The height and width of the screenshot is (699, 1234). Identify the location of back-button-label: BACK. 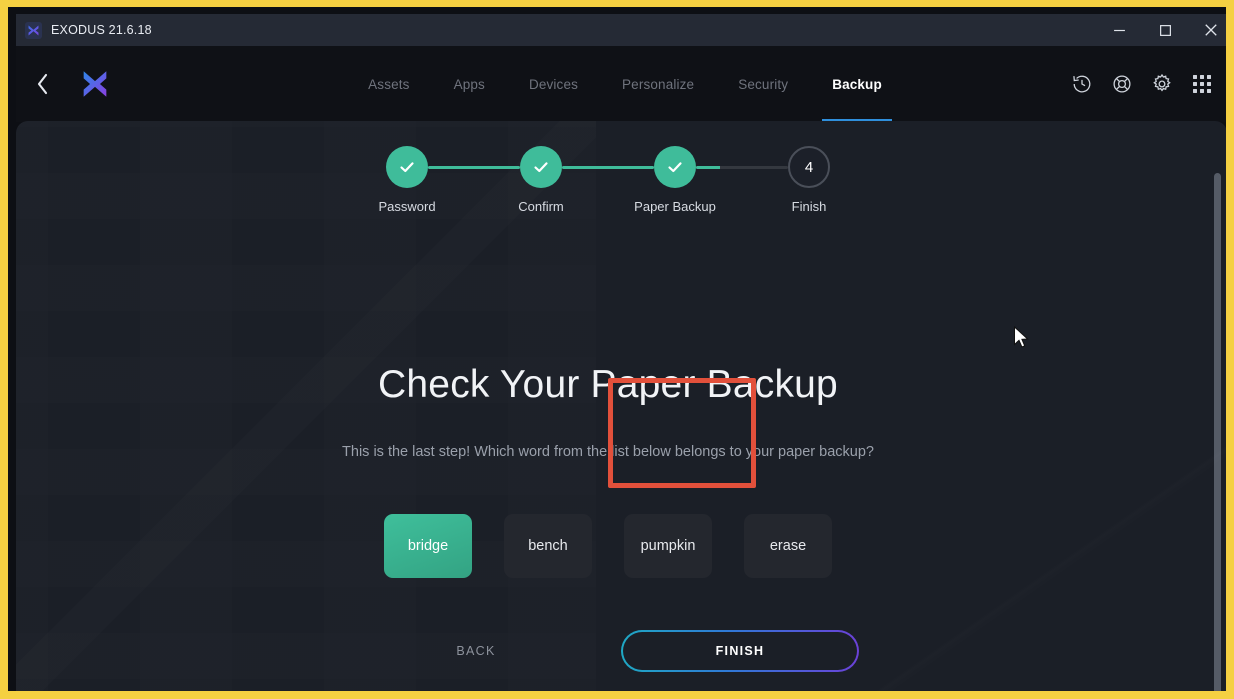
(476, 651).